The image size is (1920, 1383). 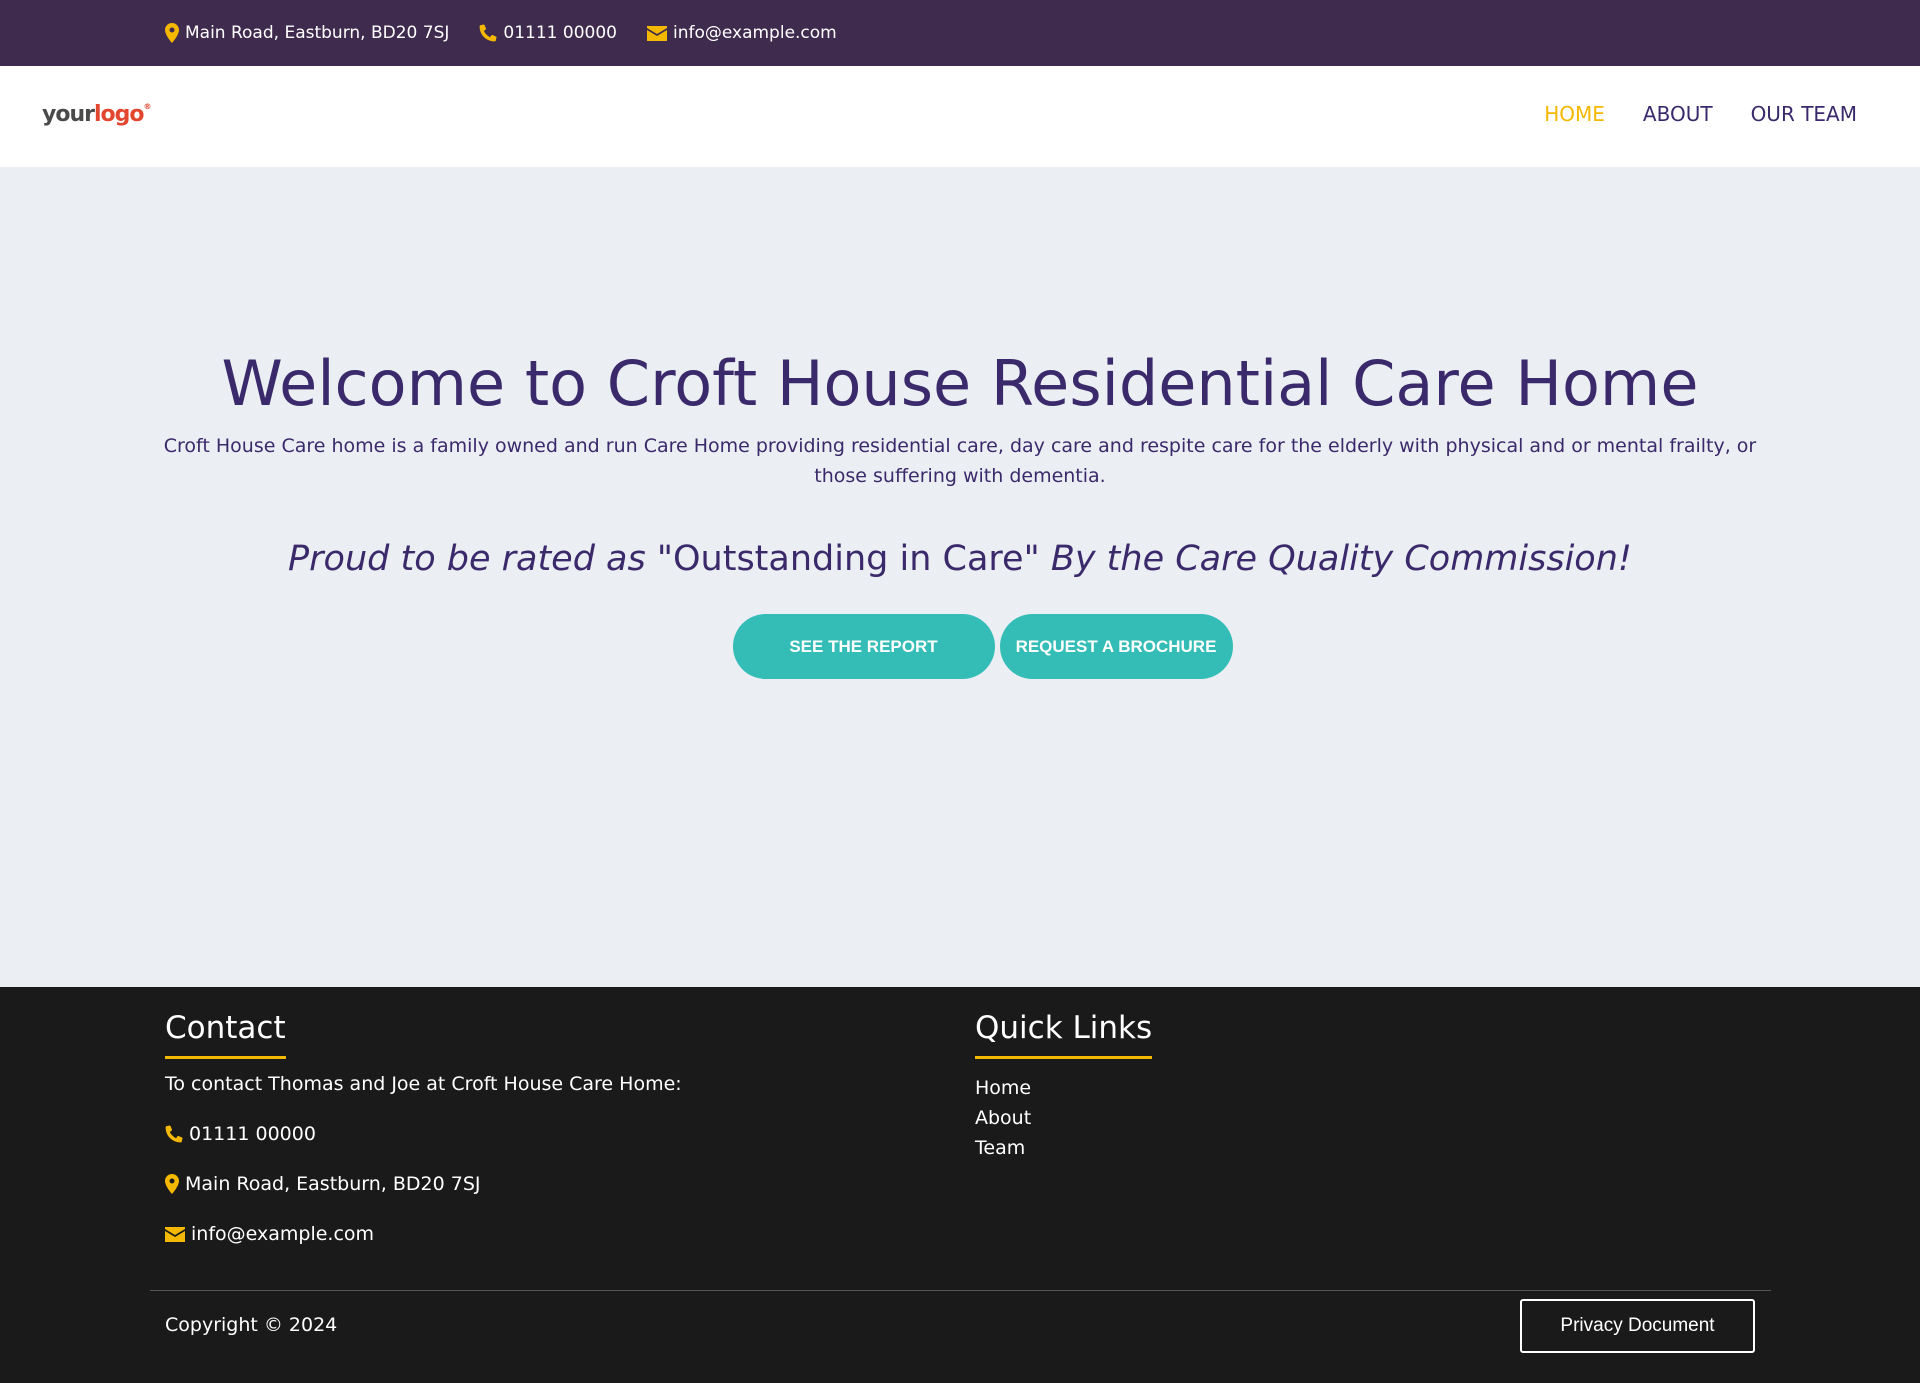 What do you see at coordinates (960, 116) in the screenshot?
I see `site-header: yourlogo® HOME ABOUT OUR TEAM` at bounding box center [960, 116].